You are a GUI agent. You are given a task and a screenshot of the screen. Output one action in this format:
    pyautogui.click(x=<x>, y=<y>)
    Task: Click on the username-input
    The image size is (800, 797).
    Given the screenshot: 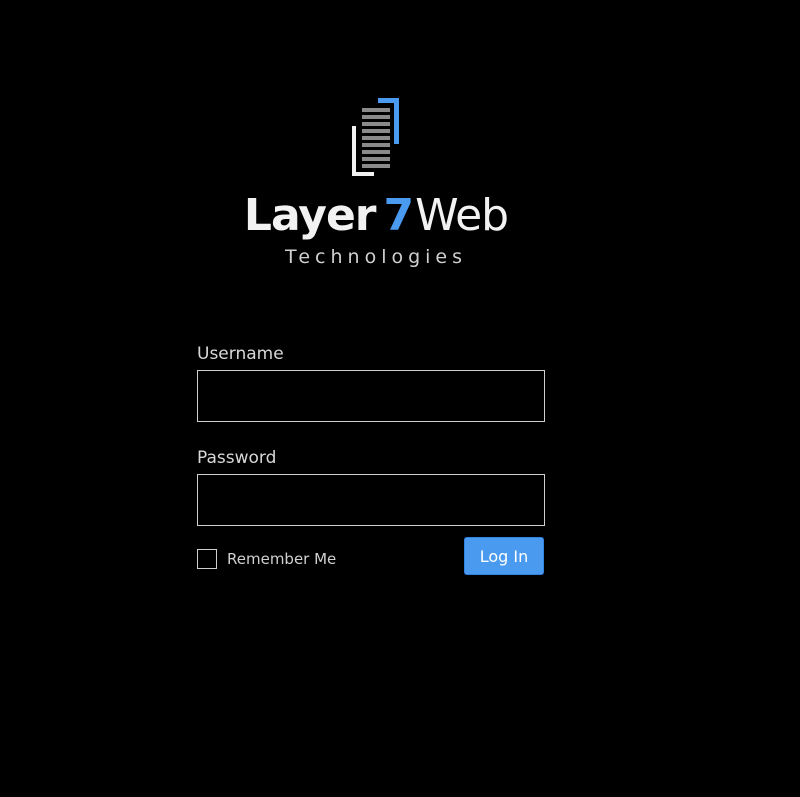 What is the action you would take?
    pyautogui.click(x=371, y=396)
    